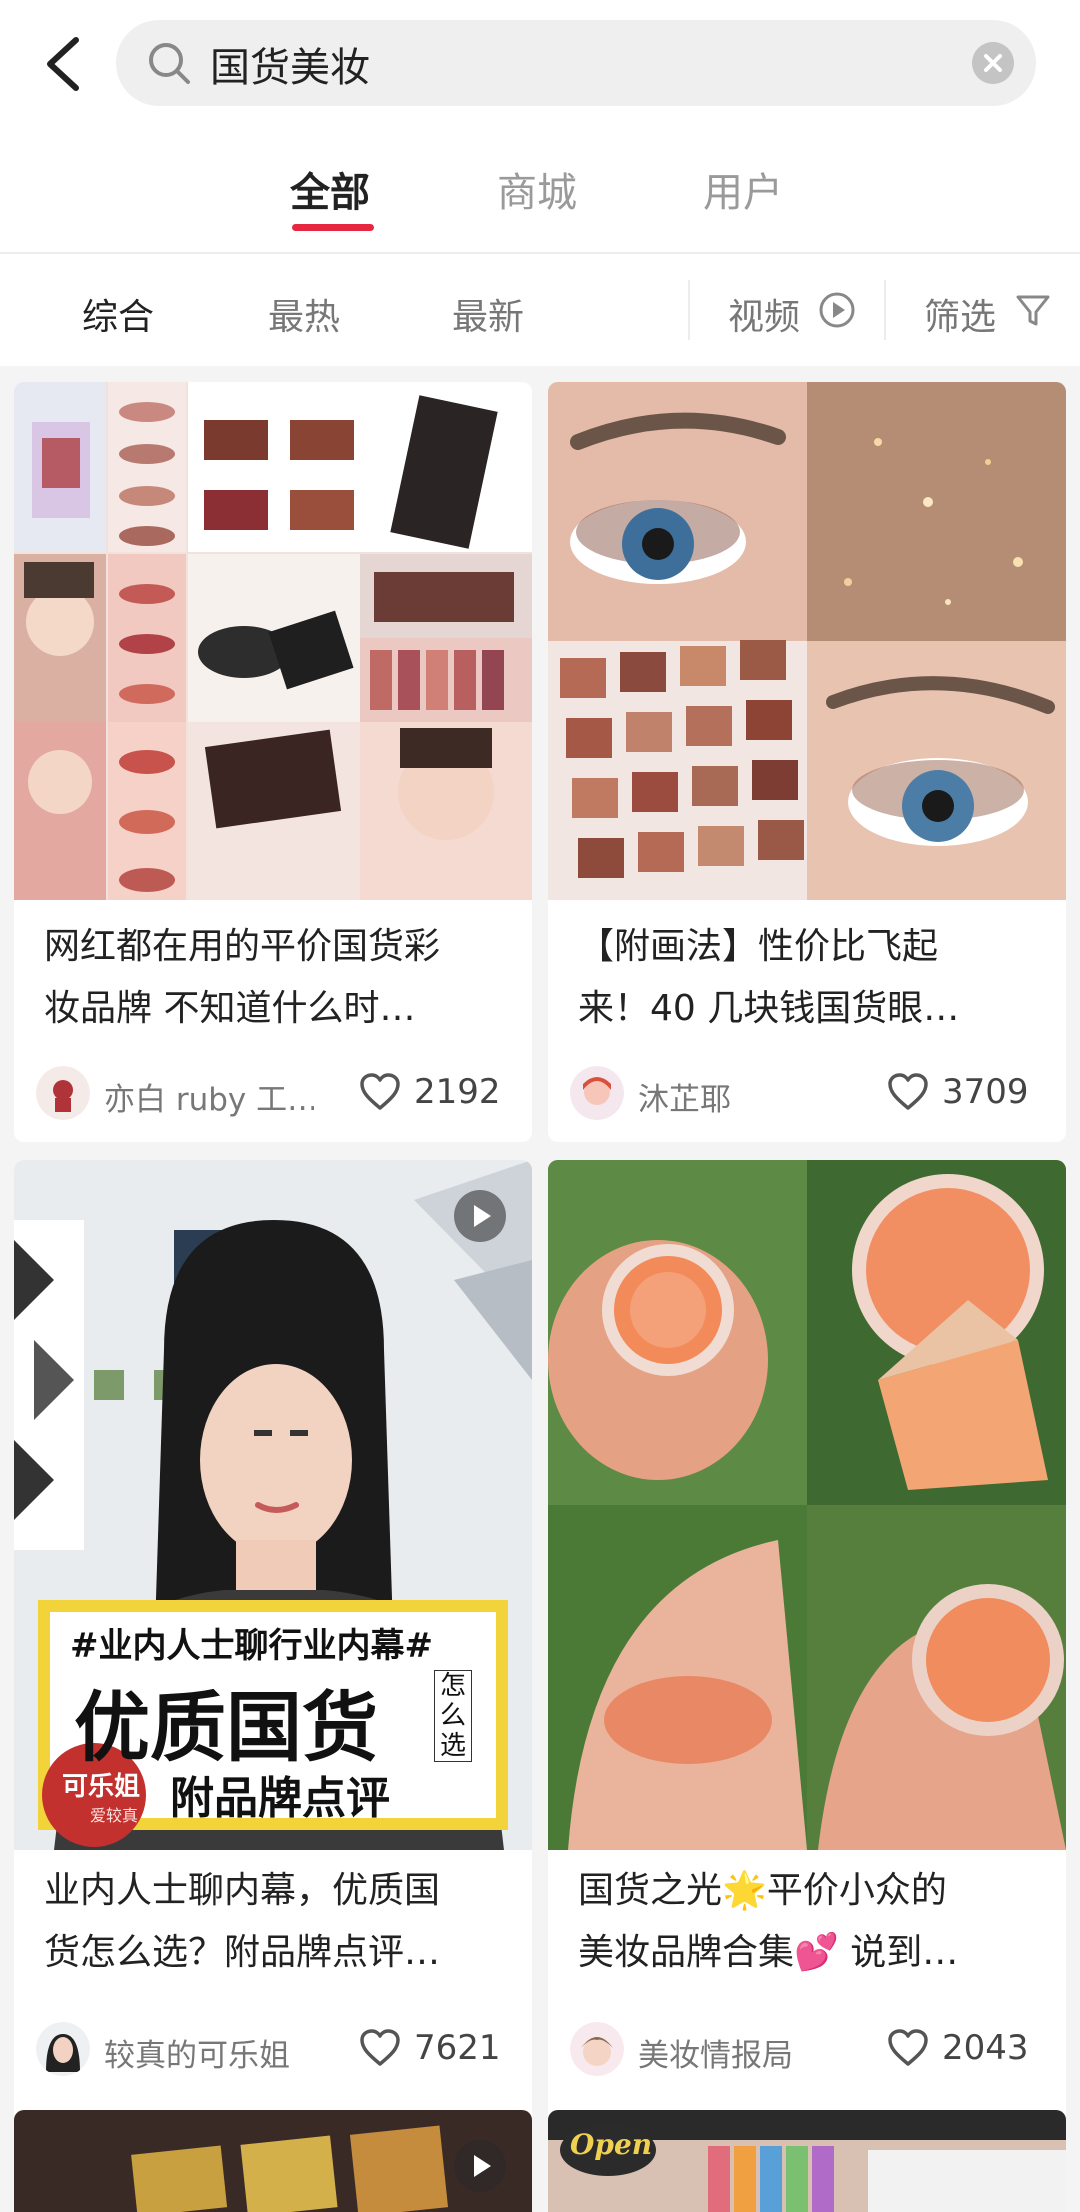 Image resolution: width=1080 pixels, height=2212 pixels. Describe the element at coordinates (570, 64) in the screenshot. I see `search-input` at that location.